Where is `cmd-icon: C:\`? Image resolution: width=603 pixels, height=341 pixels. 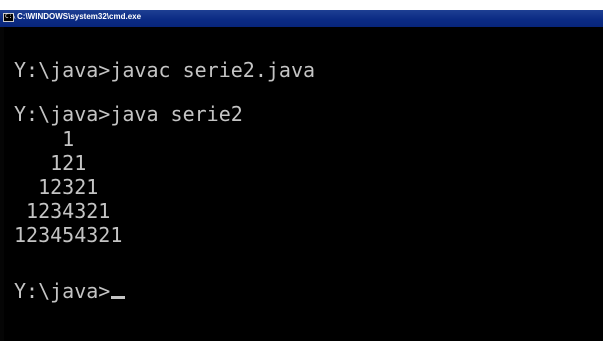
cmd-icon: C:\ is located at coordinates (9, 17).